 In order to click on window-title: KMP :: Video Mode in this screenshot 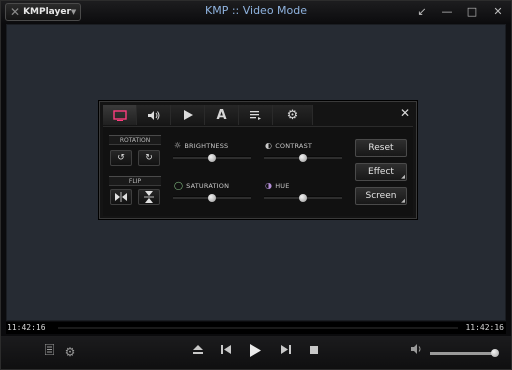, I will do `click(256, 10)`.